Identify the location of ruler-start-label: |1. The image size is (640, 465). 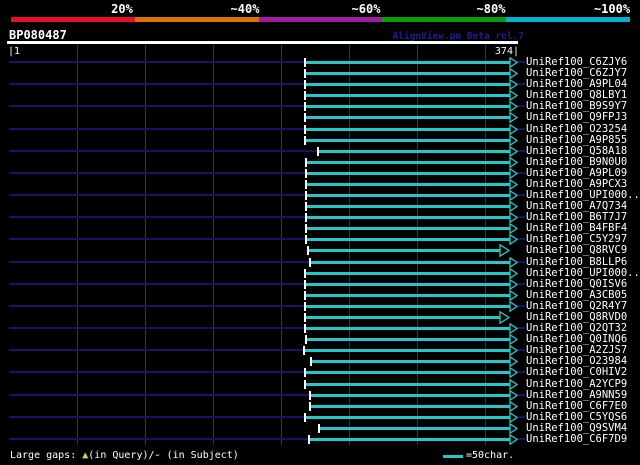
(14, 51).